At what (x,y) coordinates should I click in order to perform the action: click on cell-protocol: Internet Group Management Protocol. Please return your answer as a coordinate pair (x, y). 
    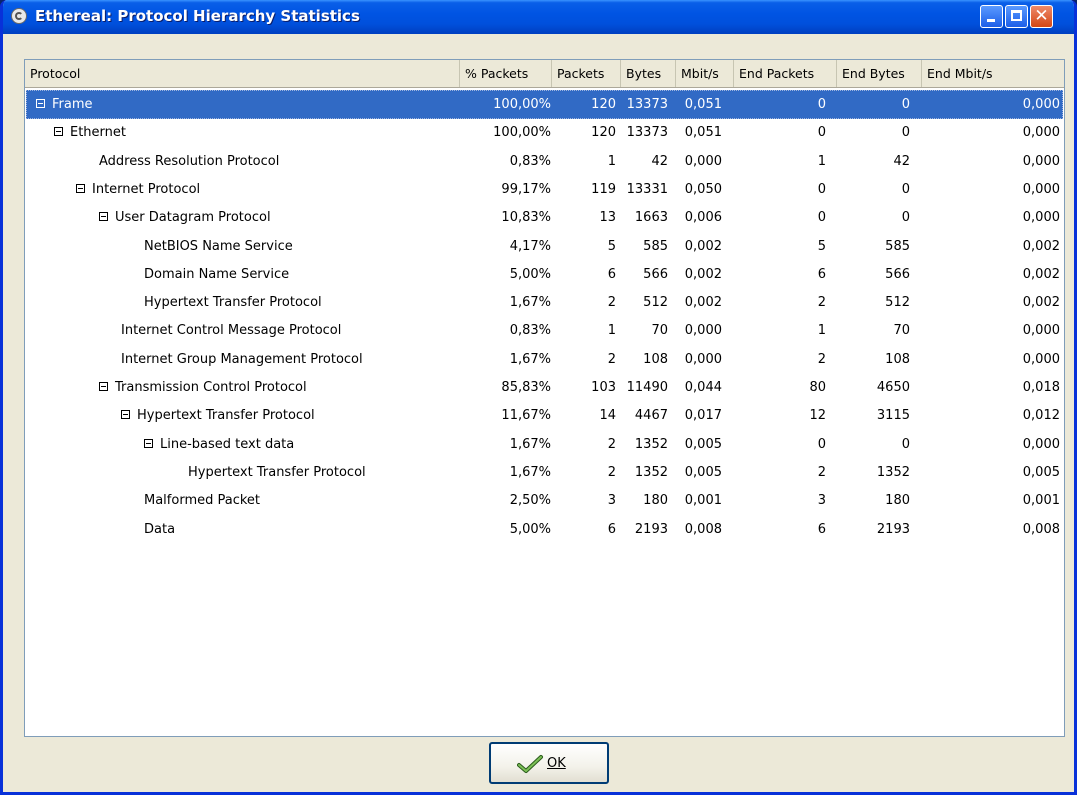
    Looking at the image, I should click on (242, 359).